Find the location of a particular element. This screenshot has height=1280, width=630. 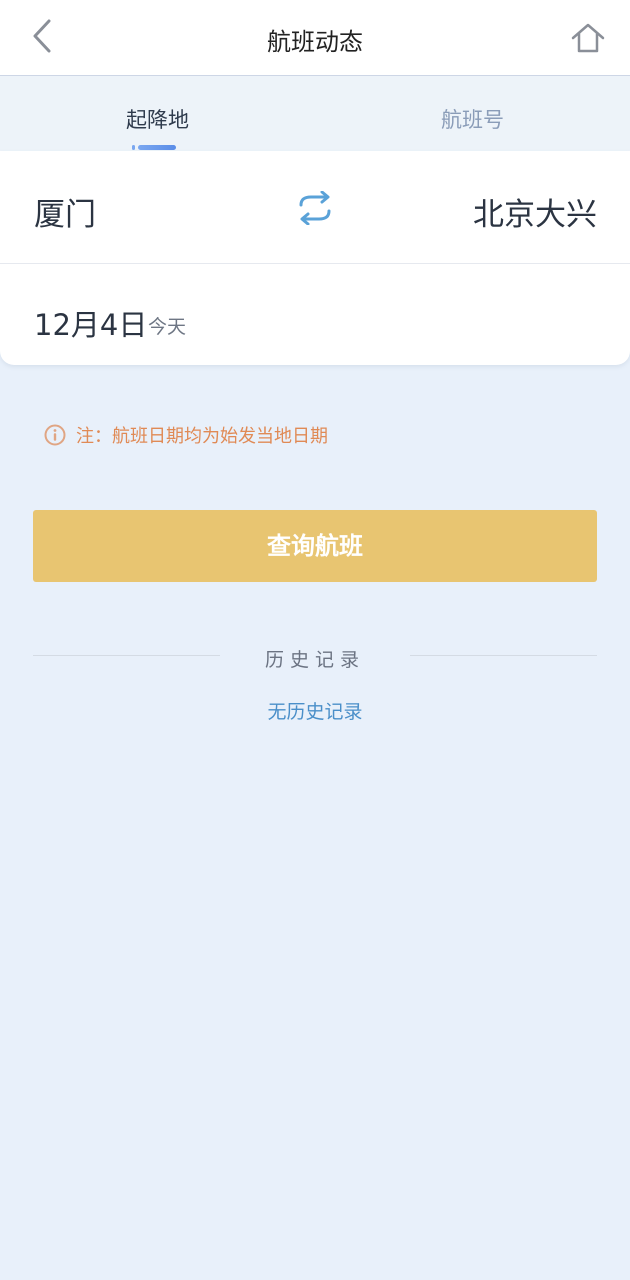

tab-departure-arrival: 起降地 is located at coordinates (157, 113).